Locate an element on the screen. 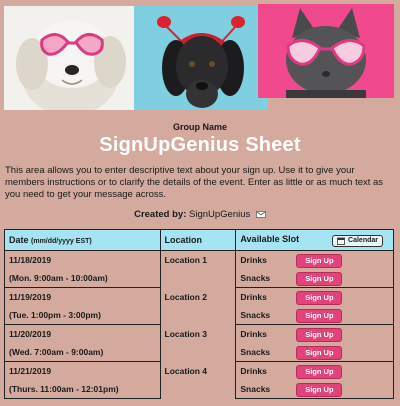 Image resolution: width=400 pixels, height=406 pixels. location-cell: Location 4 is located at coordinates (198, 380).